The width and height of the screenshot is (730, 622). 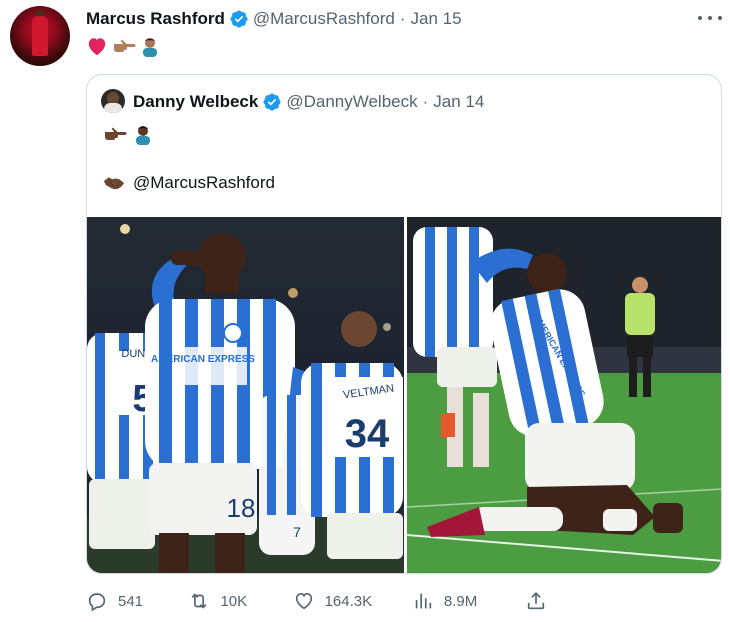 What do you see at coordinates (575, 601) in the screenshot?
I see `share-button` at bounding box center [575, 601].